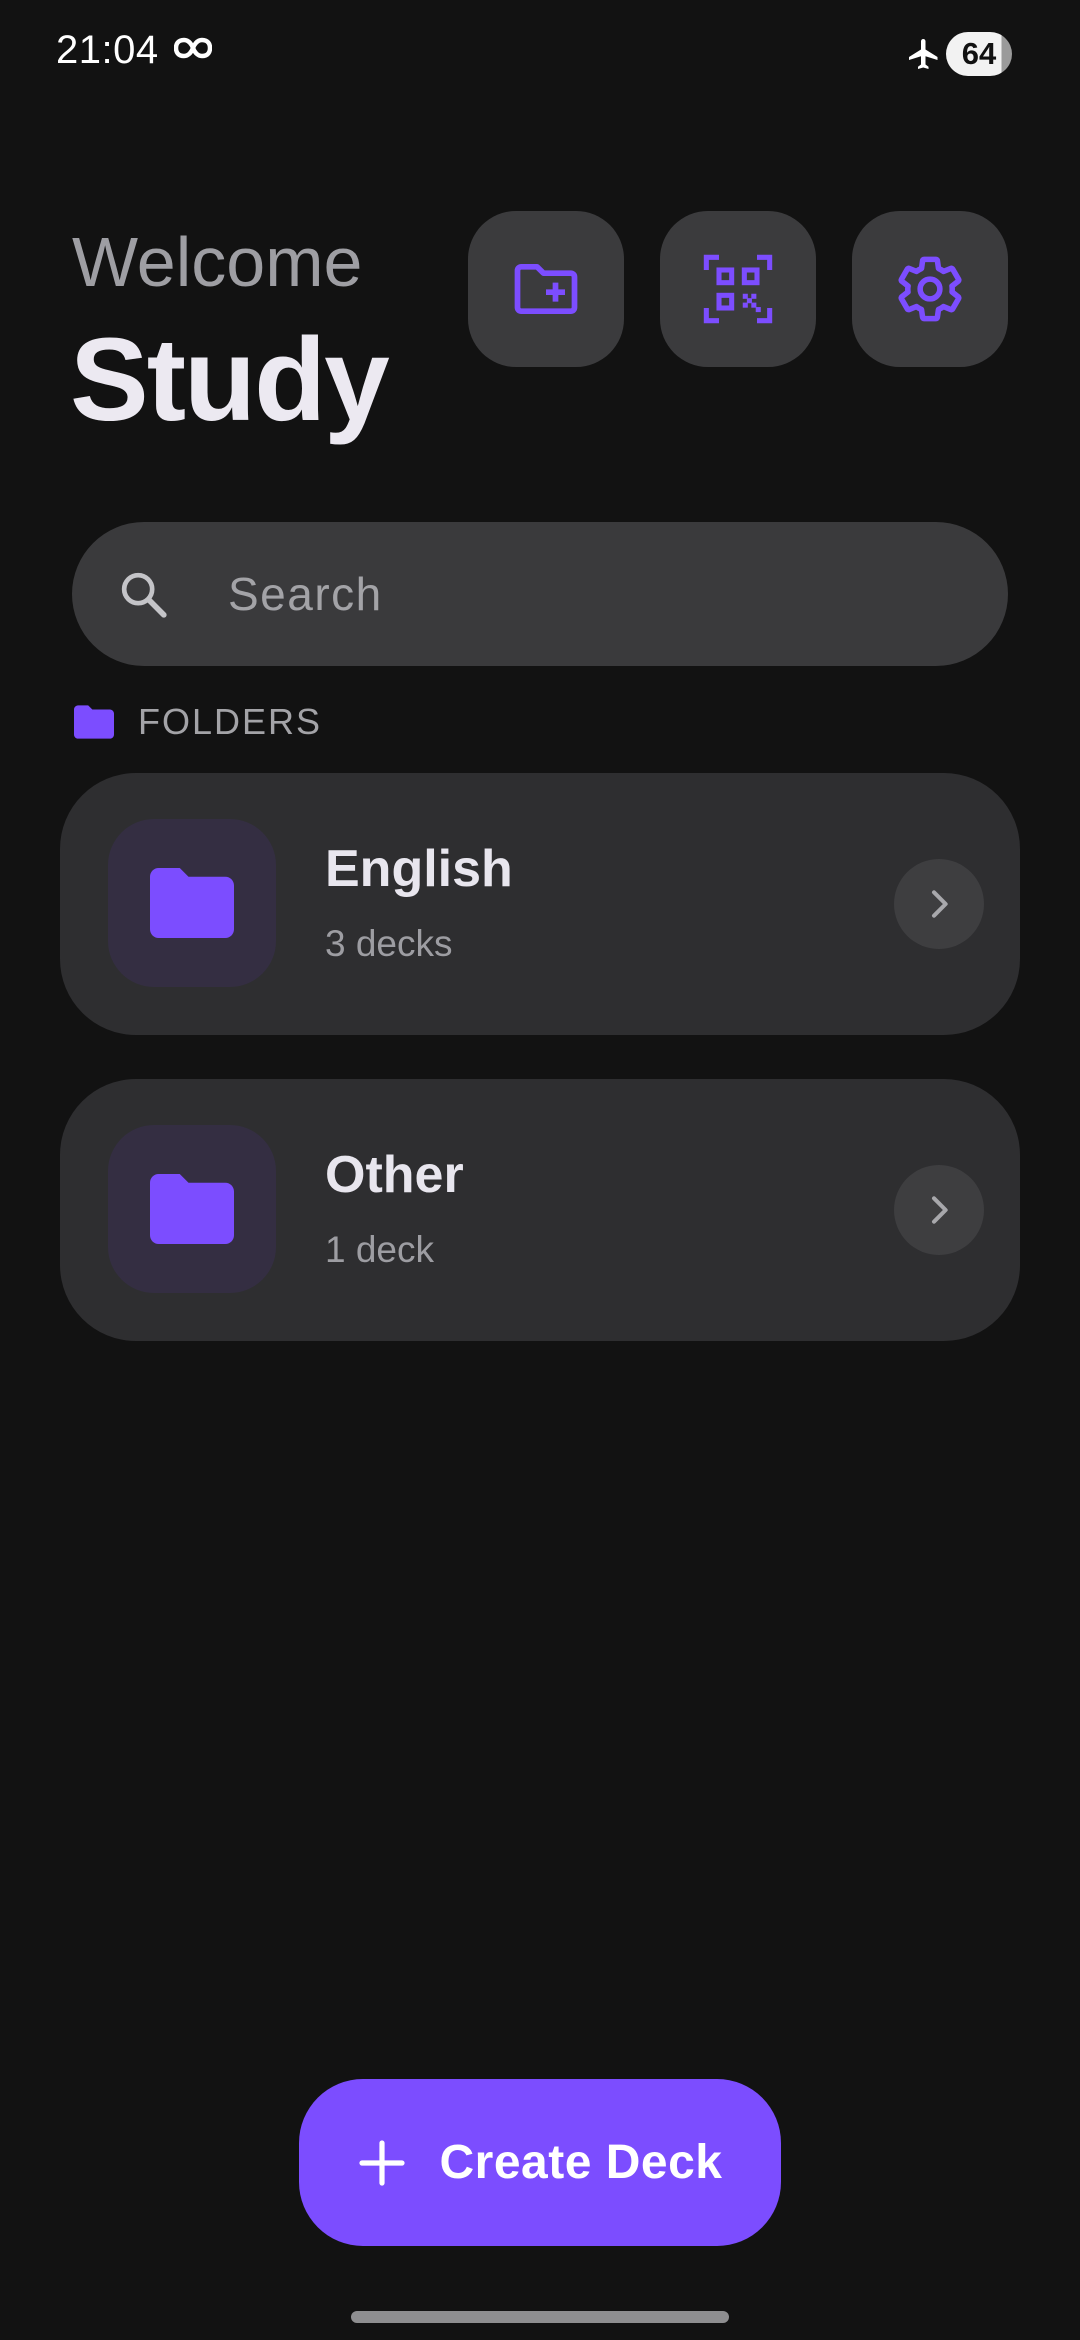 The image size is (1080, 2340). What do you see at coordinates (217, 262) in the screenshot?
I see `greeting-text: Welcome` at bounding box center [217, 262].